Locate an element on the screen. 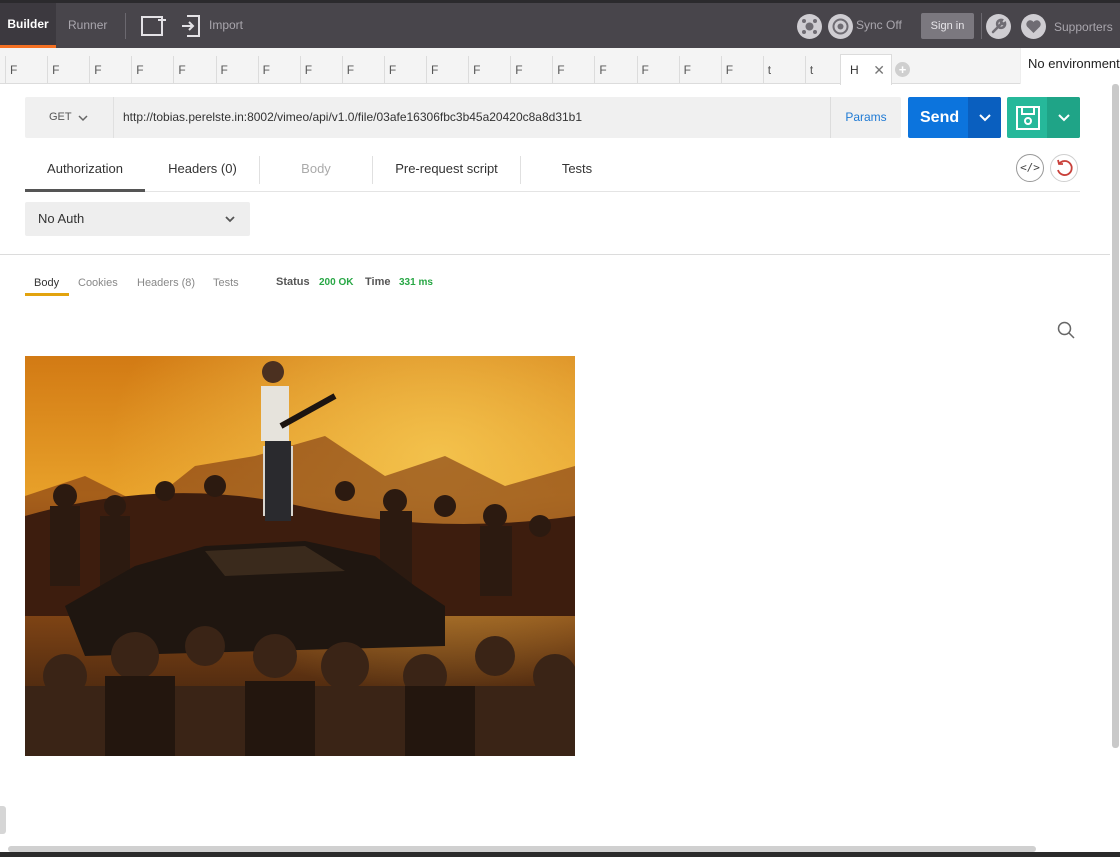 This screenshot has height=857, width=1120. auth-type-label: No Auth is located at coordinates (61, 218).